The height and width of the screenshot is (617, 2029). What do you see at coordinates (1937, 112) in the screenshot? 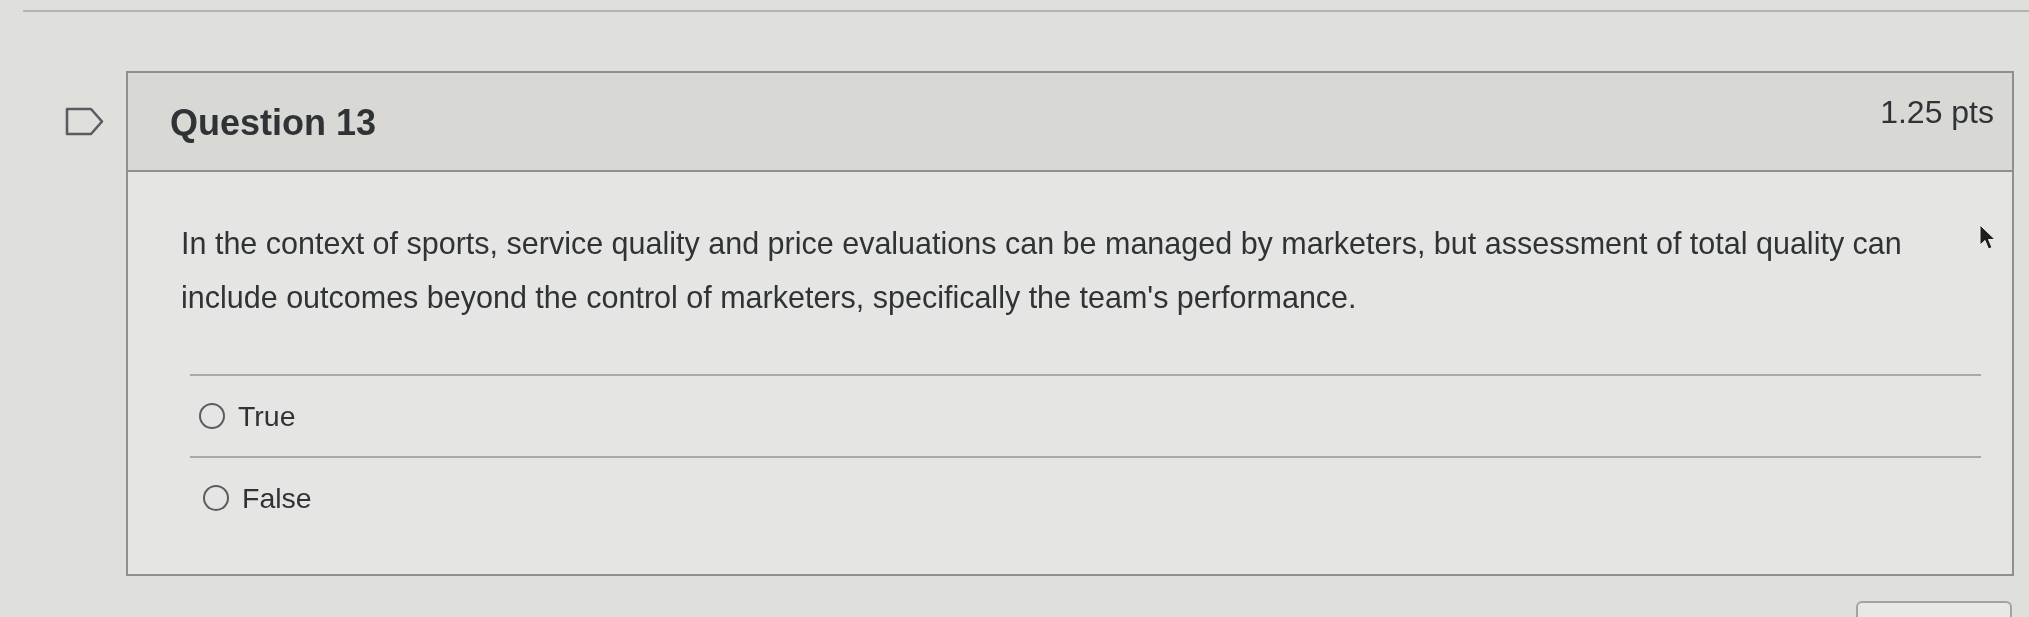
I see `points-label: 1.25 pts` at bounding box center [1937, 112].